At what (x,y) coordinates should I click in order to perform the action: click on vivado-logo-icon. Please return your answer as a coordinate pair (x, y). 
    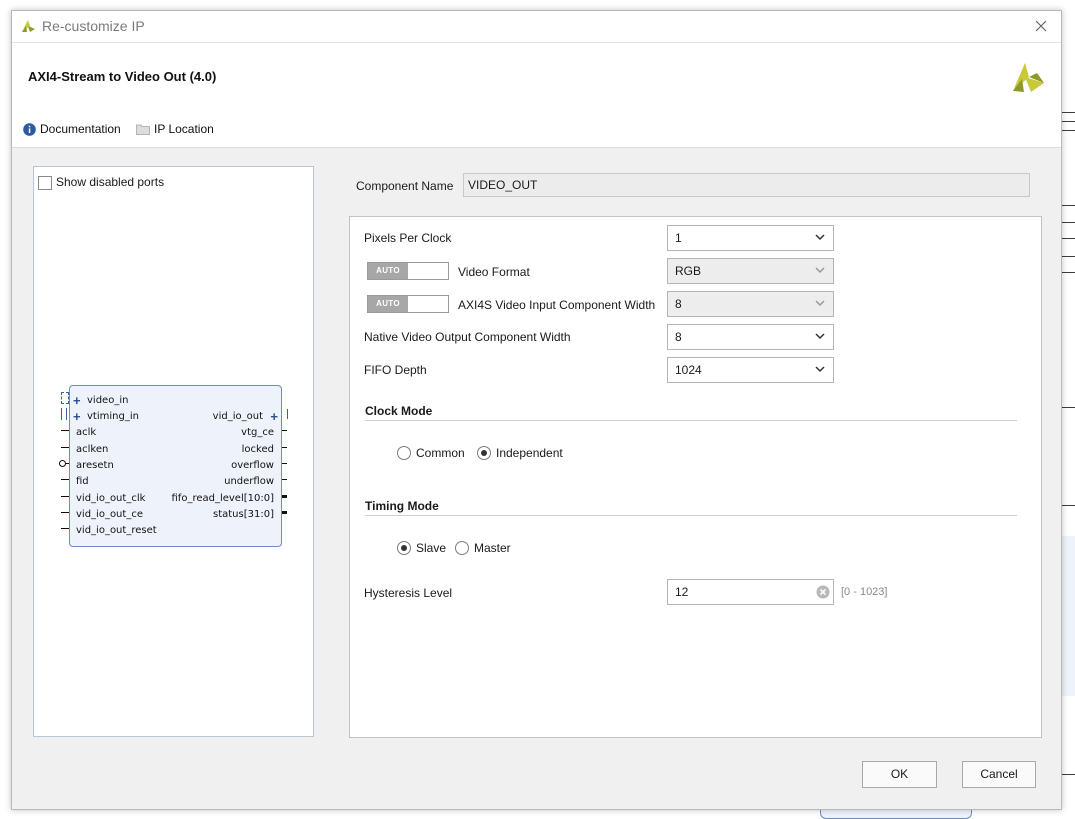
    Looking at the image, I should click on (28, 26).